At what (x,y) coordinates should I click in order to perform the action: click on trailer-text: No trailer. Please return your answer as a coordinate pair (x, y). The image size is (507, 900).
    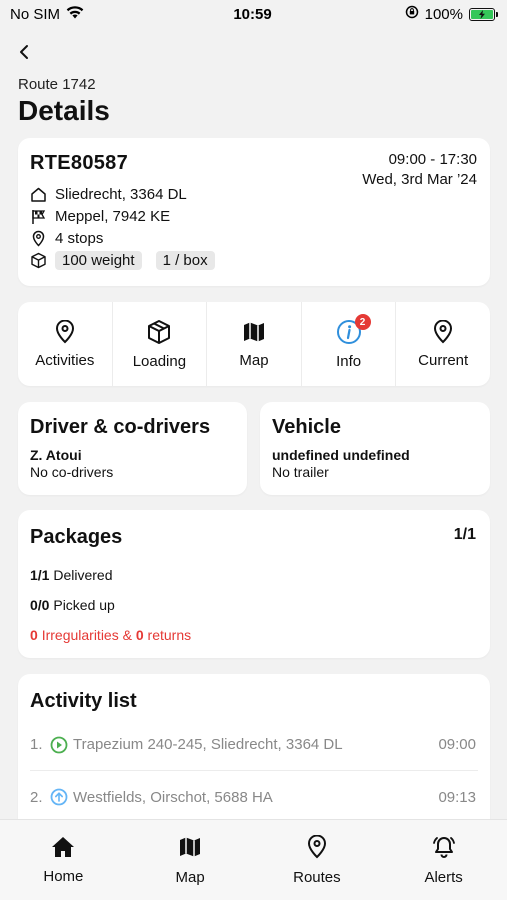
    Looking at the image, I should click on (300, 472).